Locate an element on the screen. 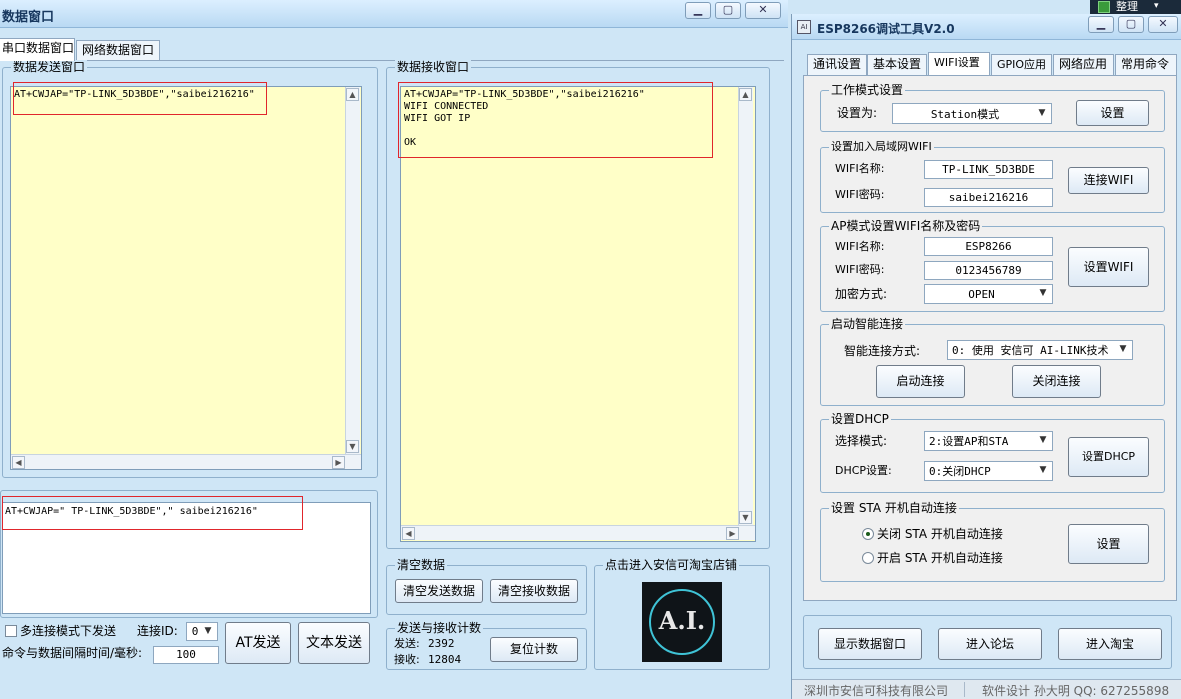  connect-id-select: 0 ▼ is located at coordinates (202, 631).